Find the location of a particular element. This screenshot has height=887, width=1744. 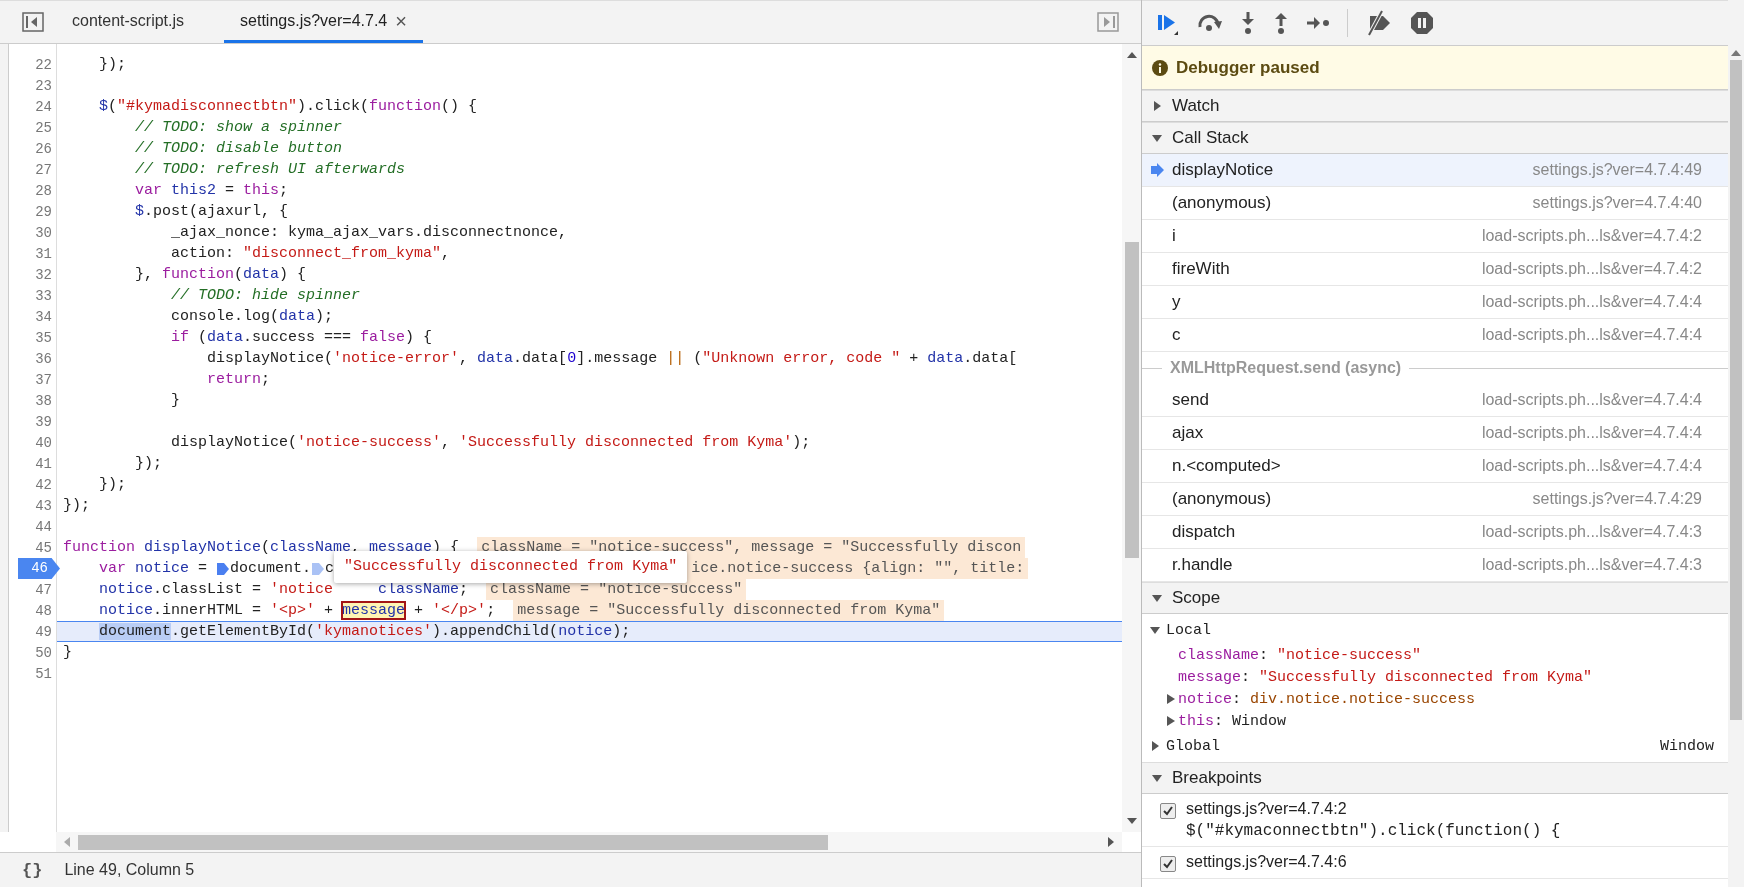

pause-on-exceptions-icon is located at coordinates (1422, 23).